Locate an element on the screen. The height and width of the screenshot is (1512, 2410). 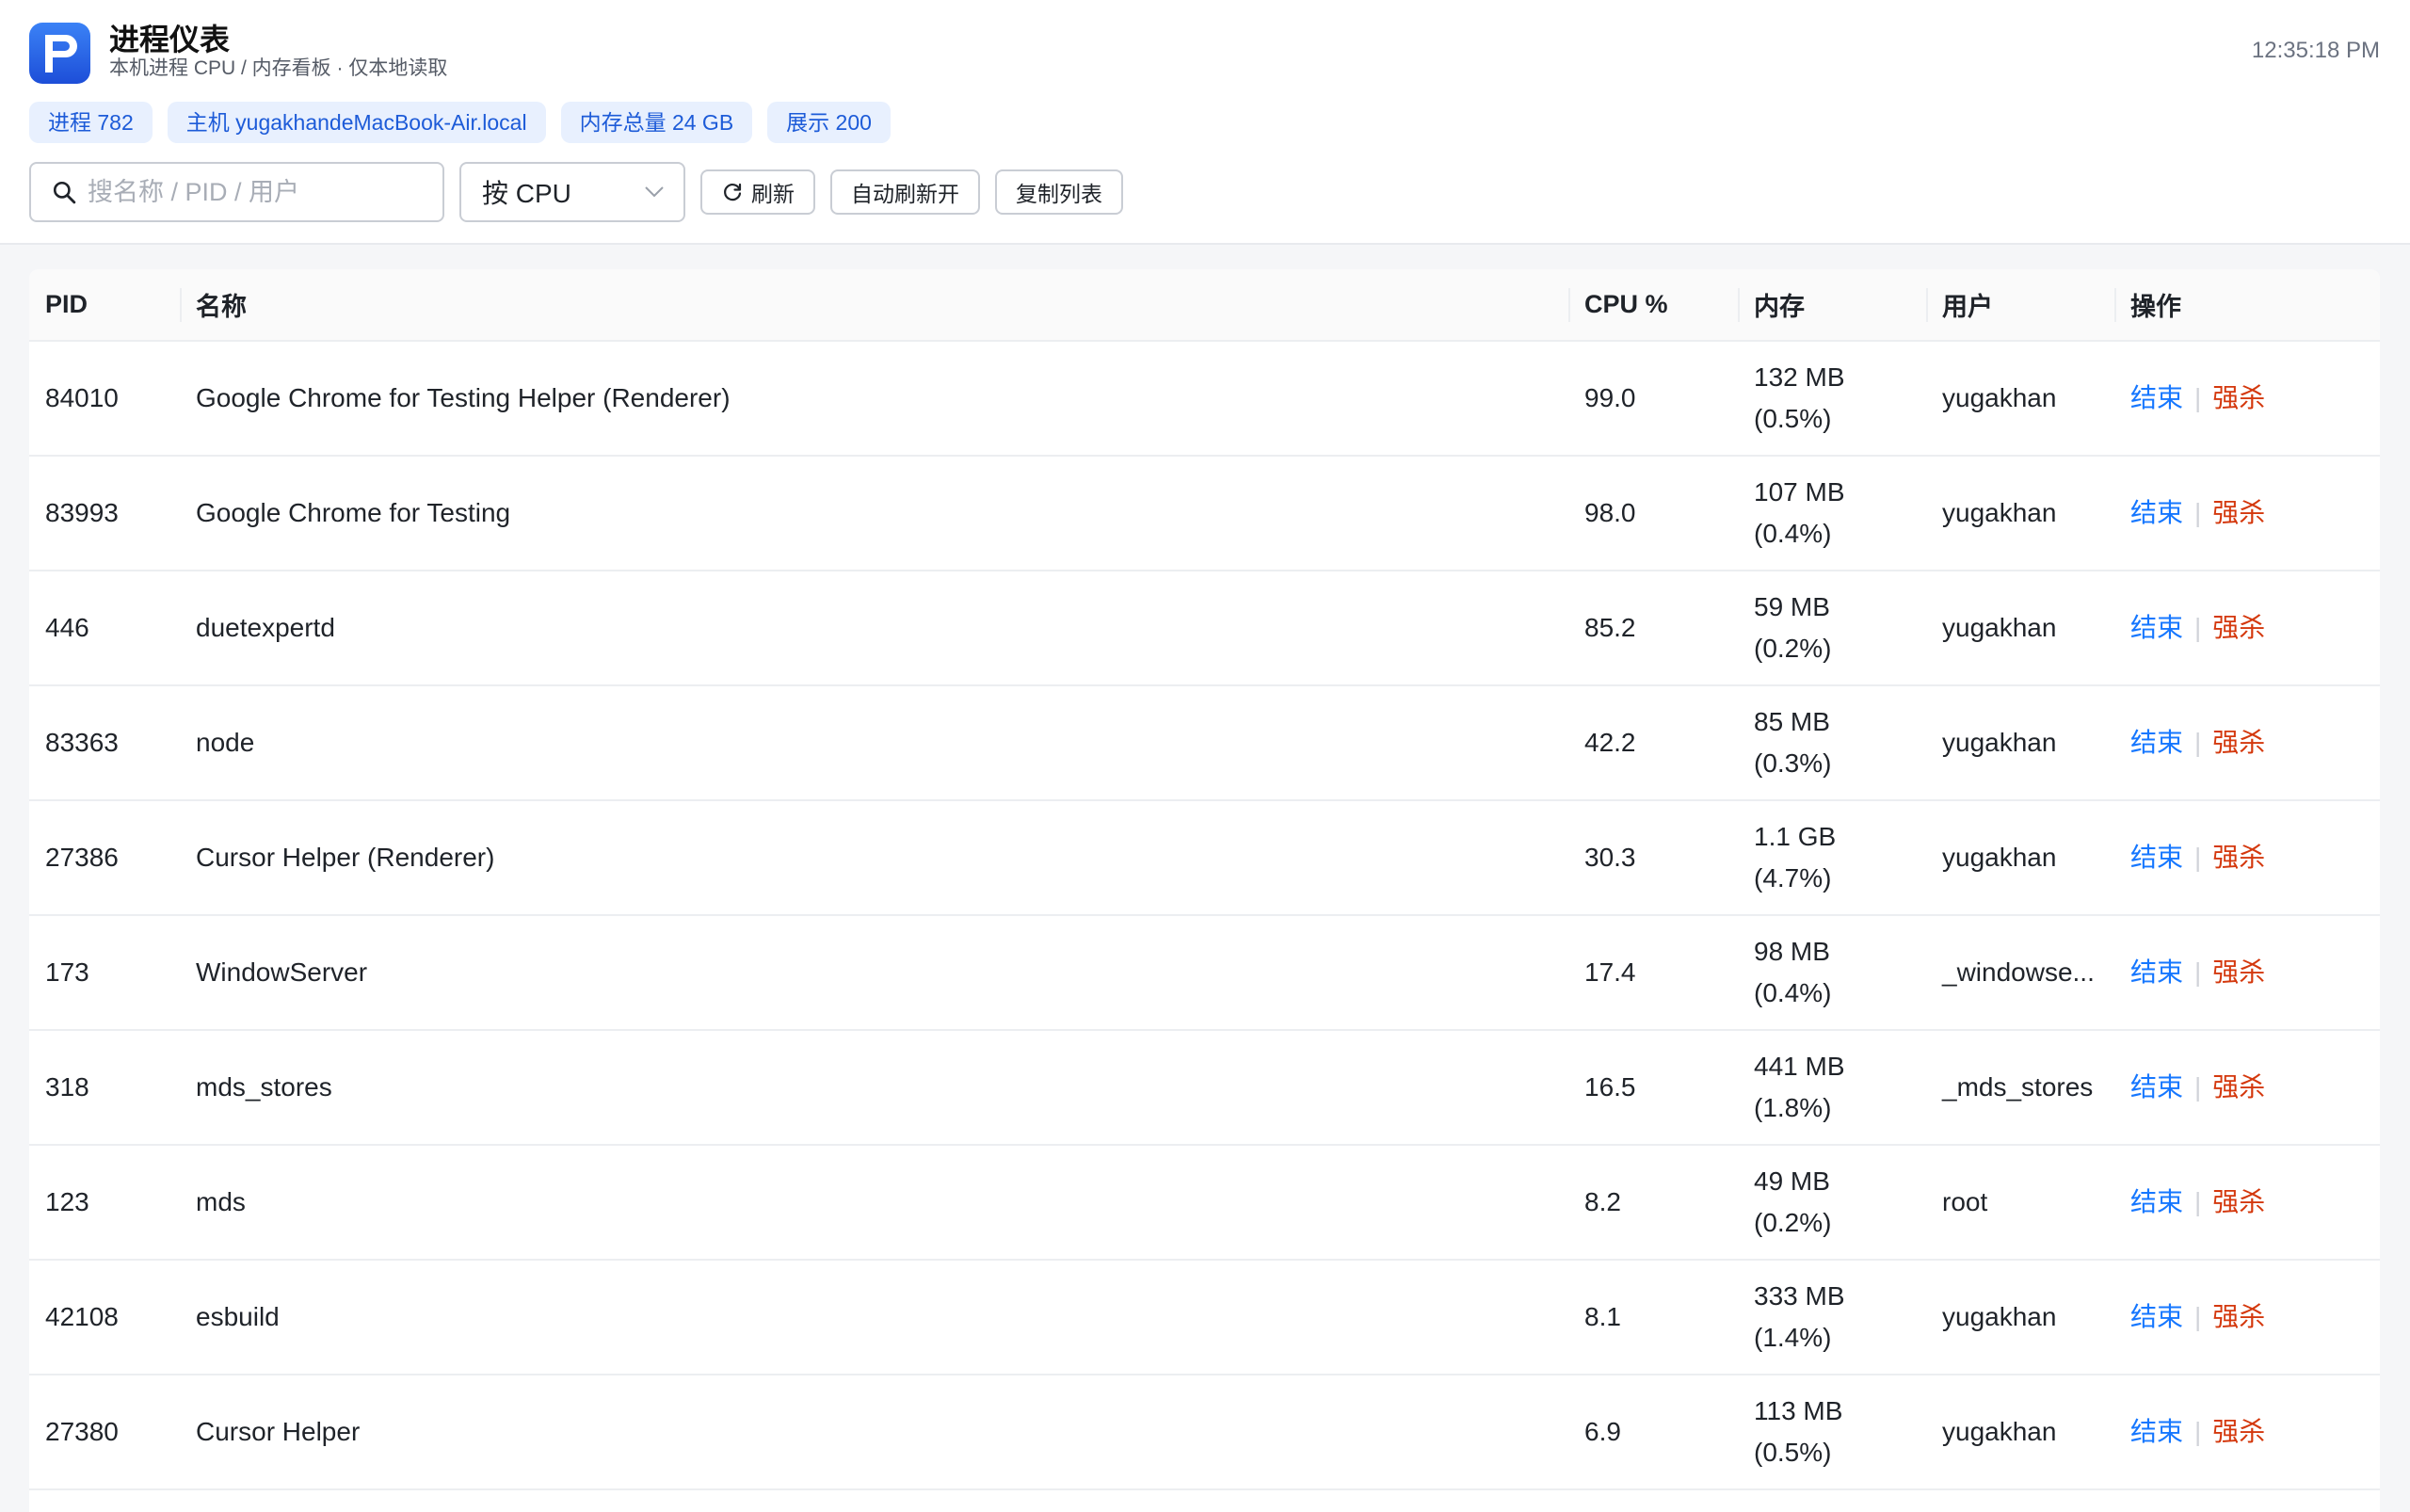
cell-cpu: 85.2 is located at coordinates (1653, 628).